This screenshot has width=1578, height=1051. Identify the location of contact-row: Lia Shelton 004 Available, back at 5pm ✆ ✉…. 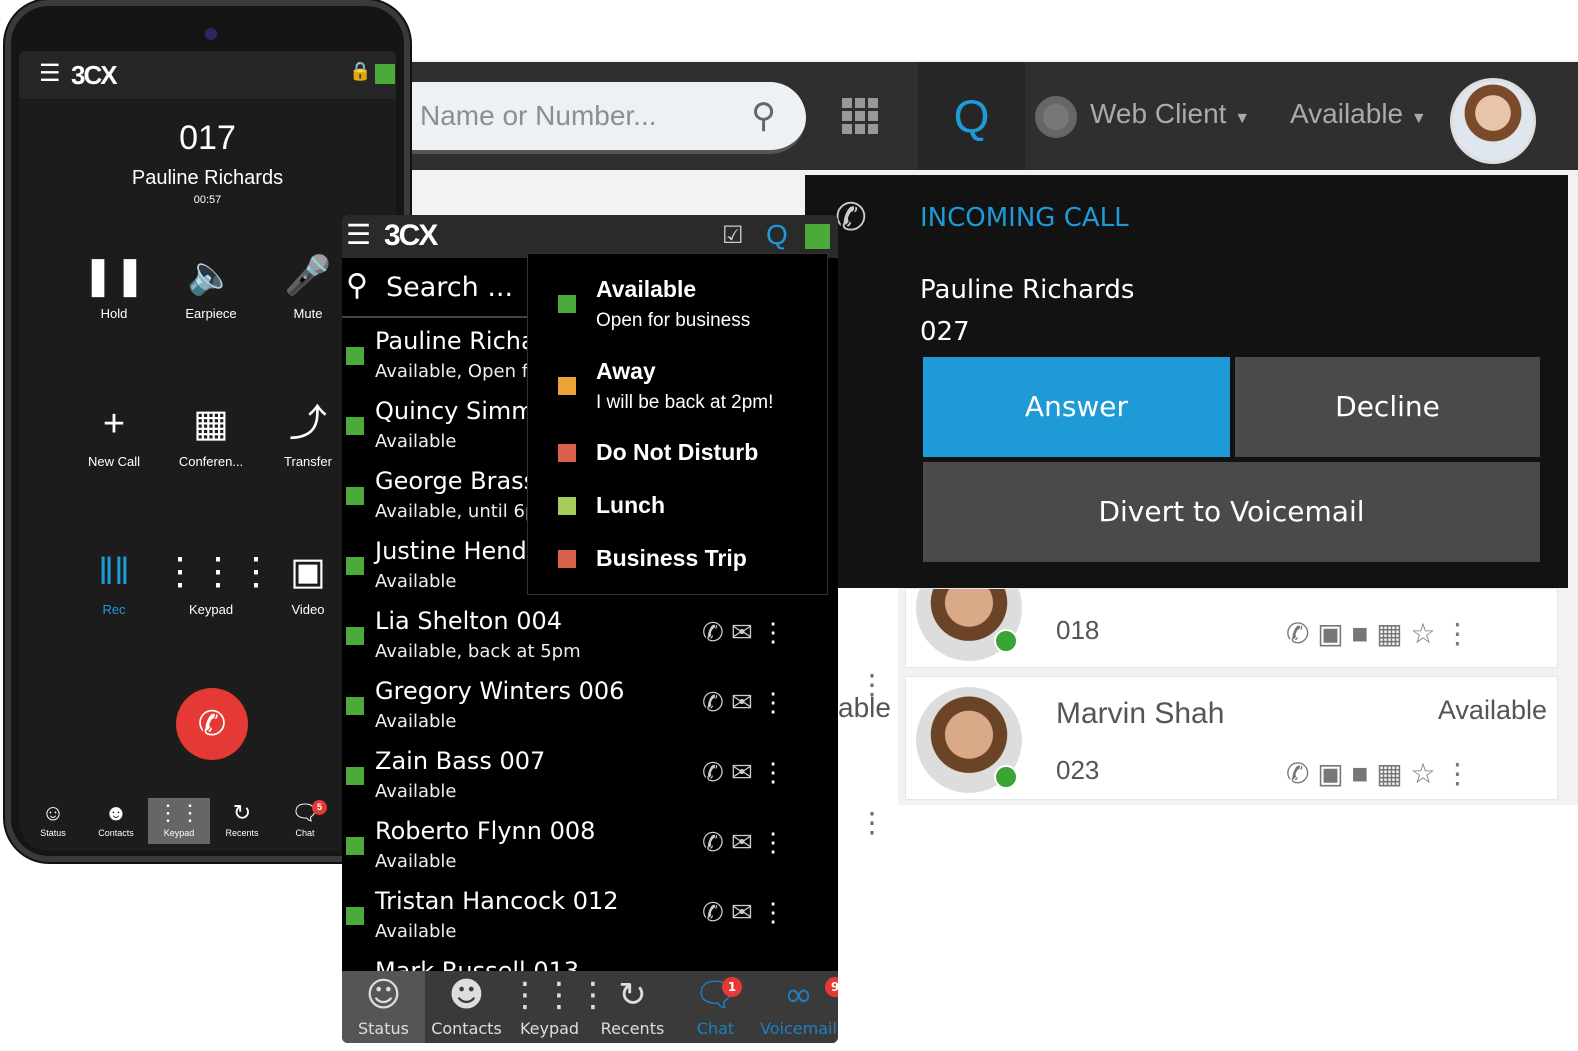
(590, 642).